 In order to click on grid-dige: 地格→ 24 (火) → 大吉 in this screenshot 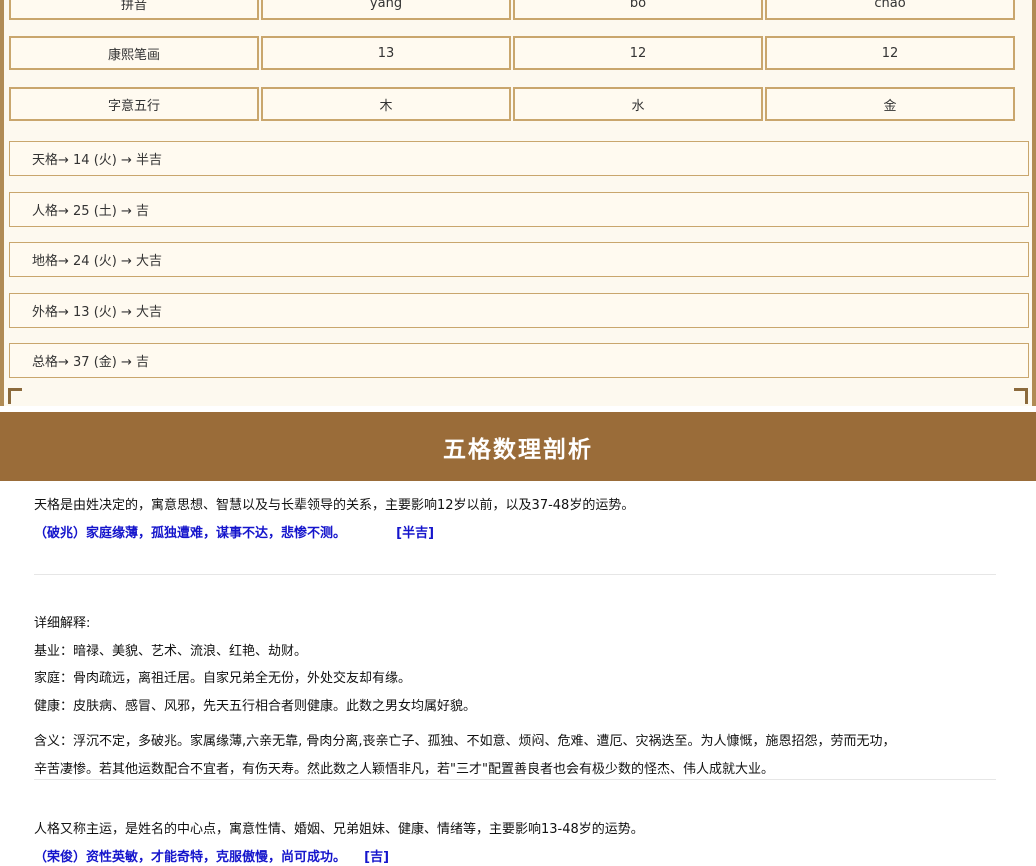, I will do `click(519, 259)`.